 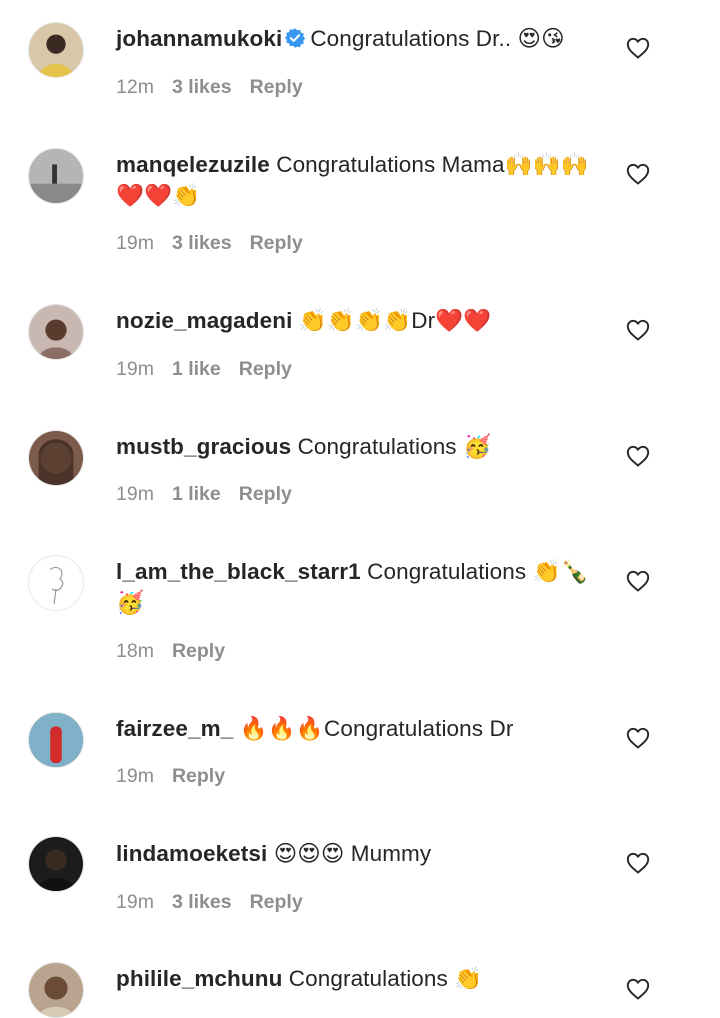 I want to click on comment-text: 😍😍😍 Mummy, so click(x=352, y=853).